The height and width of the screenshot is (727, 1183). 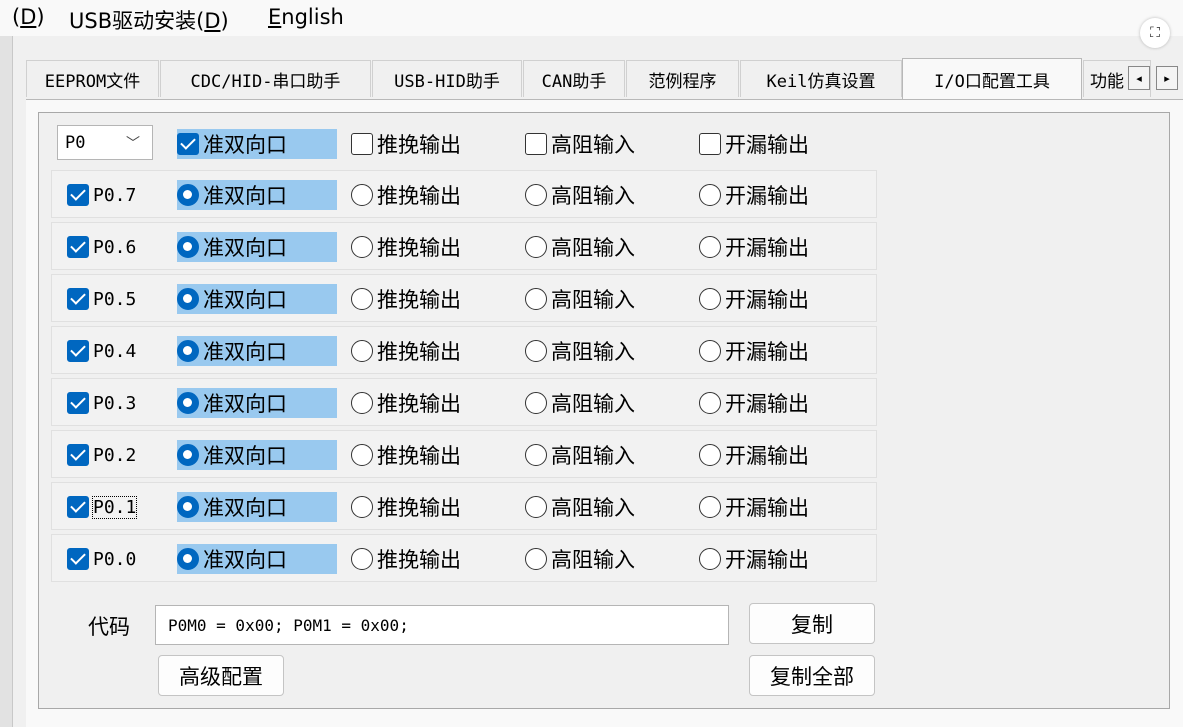 I want to click on pin-enable-p0-7: P0.7, so click(x=101, y=195).